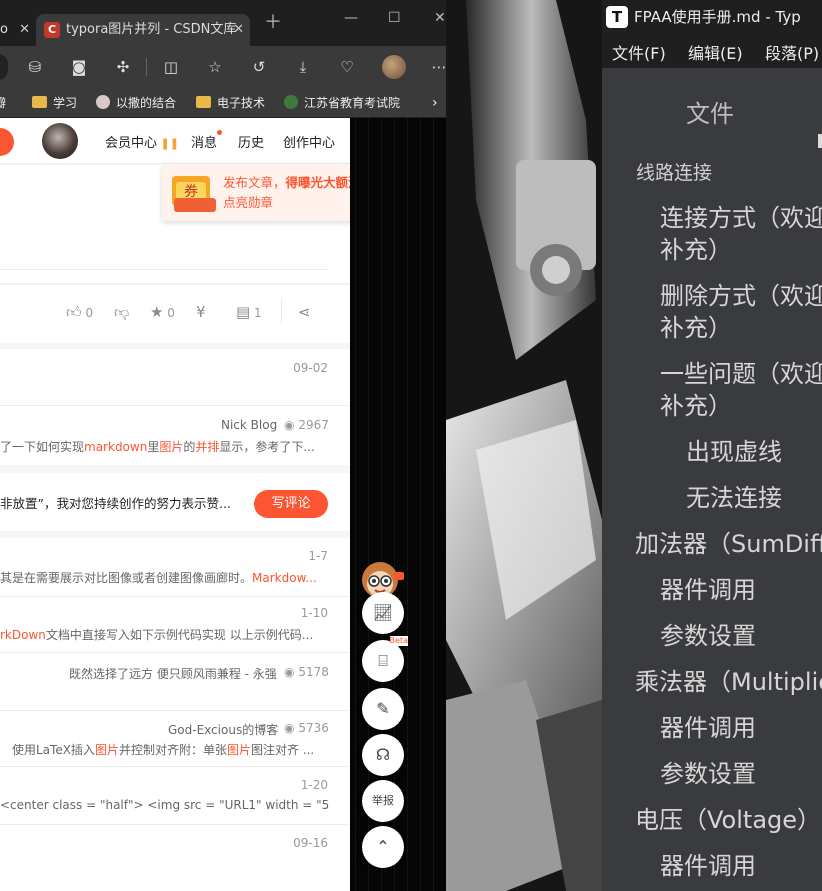  What do you see at coordinates (223, 729) in the screenshot?
I see `author-name: God-Excious的博客` at bounding box center [223, 729].